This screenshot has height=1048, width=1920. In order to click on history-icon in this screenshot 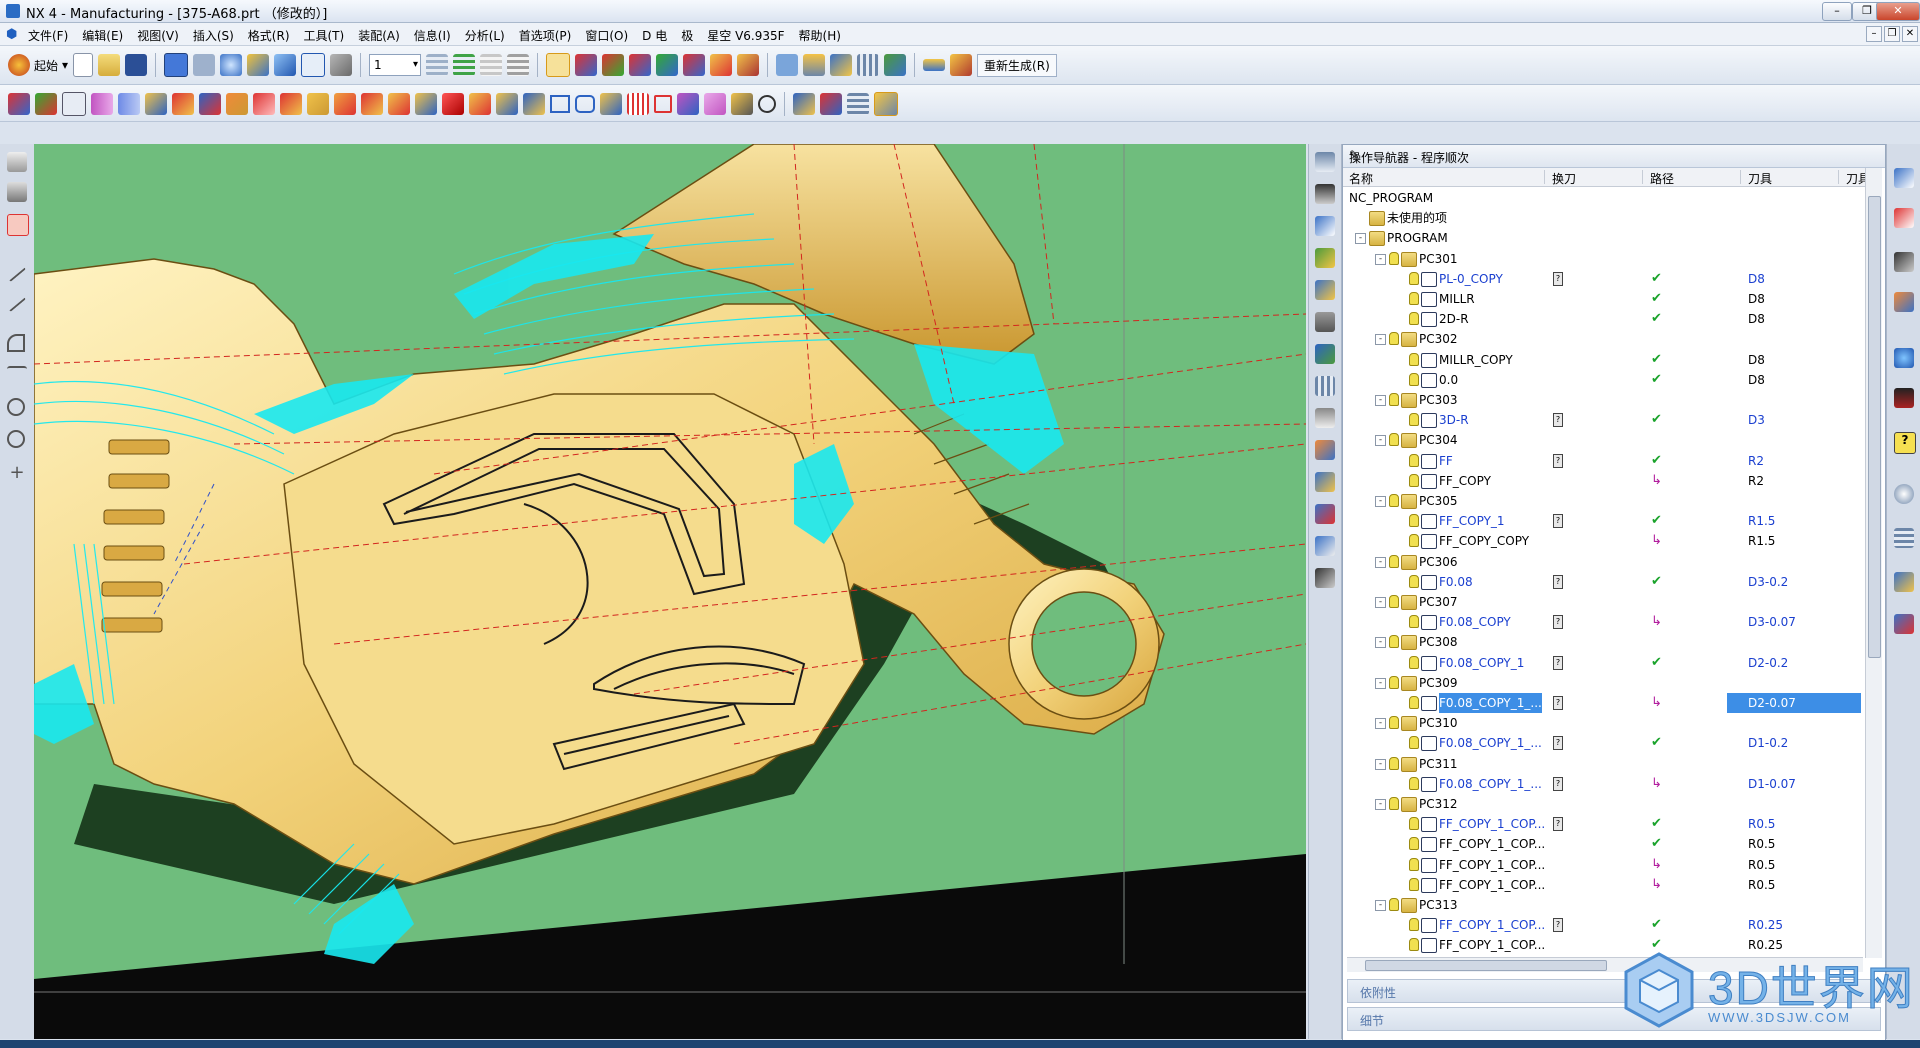, I will do `click(17, 192)`.